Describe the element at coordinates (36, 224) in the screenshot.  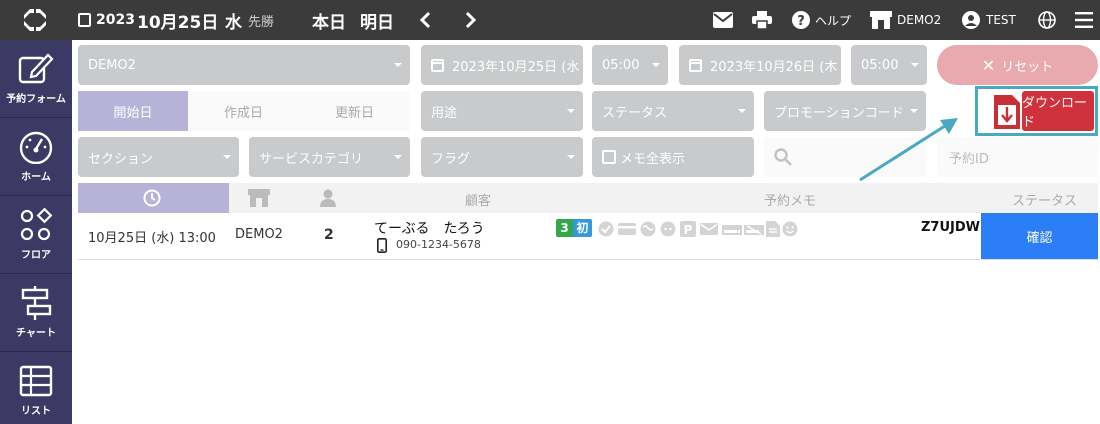
I see `floor-icon` at that location.